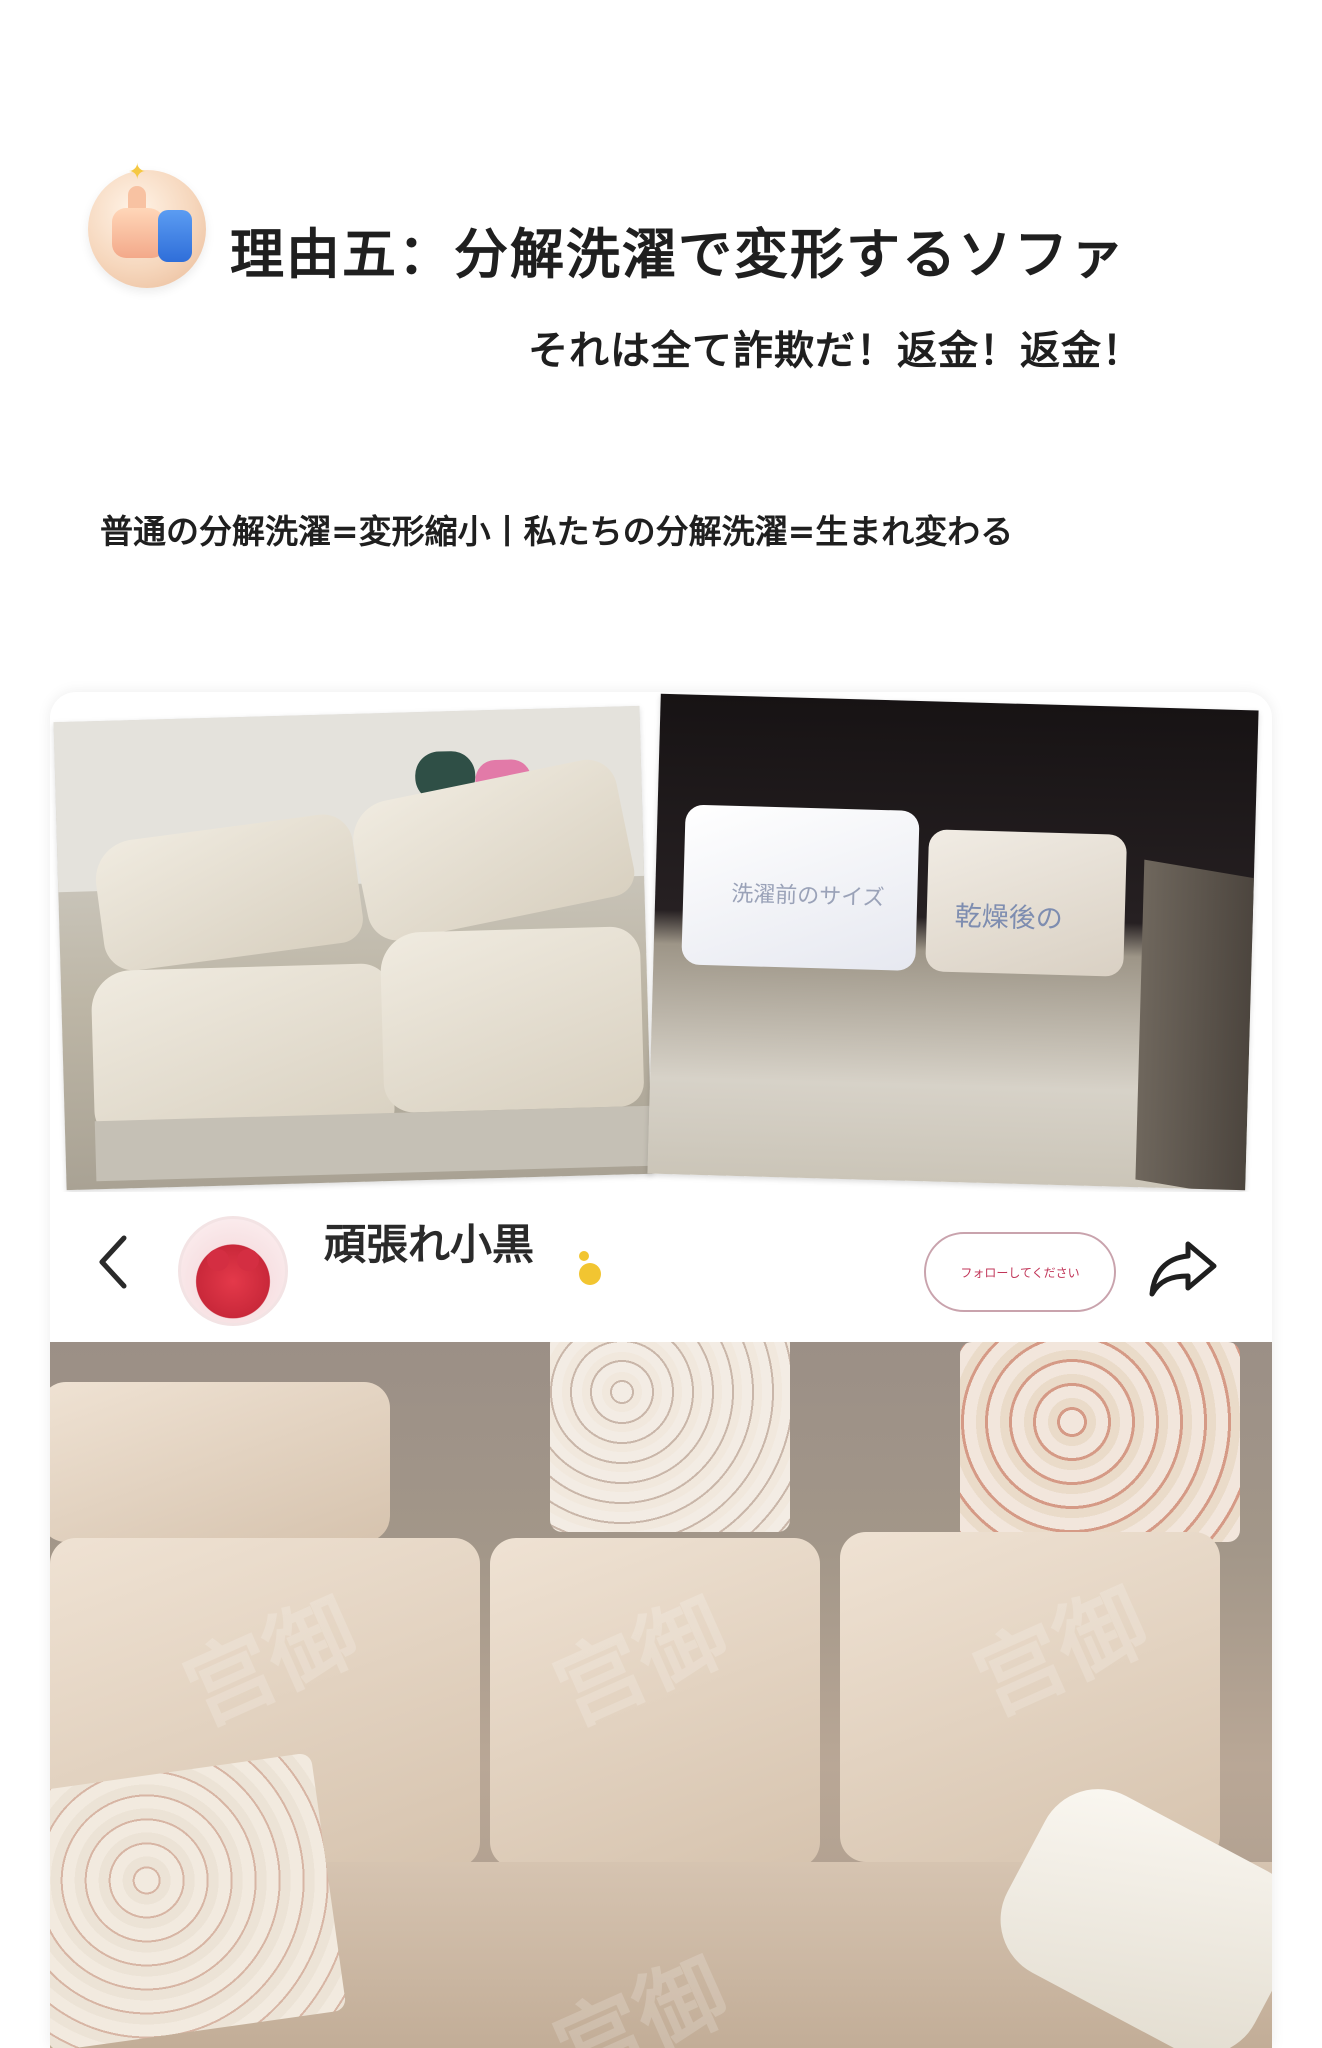 The image size is (1322, 2048). Describe the element at coordinates (147, 224) in the screenshot. I see `thumbs-up-icon: ✦` at that location.